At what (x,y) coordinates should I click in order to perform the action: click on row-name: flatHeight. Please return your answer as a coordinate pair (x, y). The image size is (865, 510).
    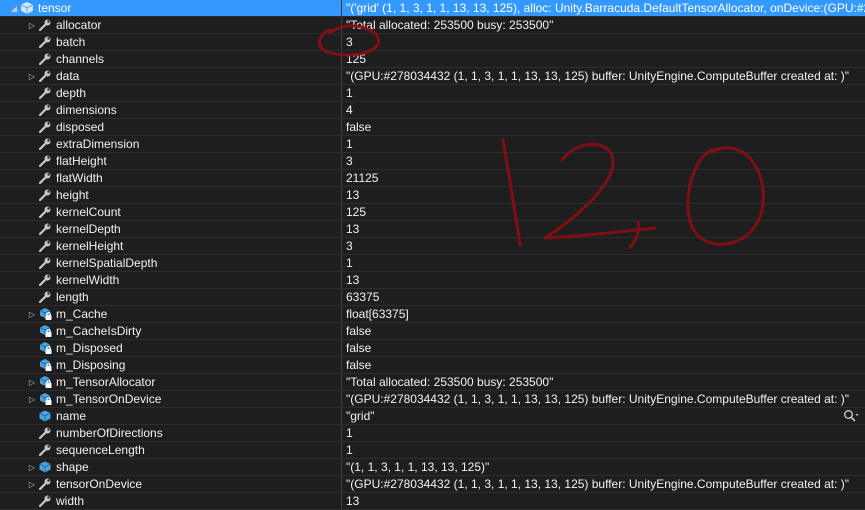
    Looking at the image, I should click on (81, 161).